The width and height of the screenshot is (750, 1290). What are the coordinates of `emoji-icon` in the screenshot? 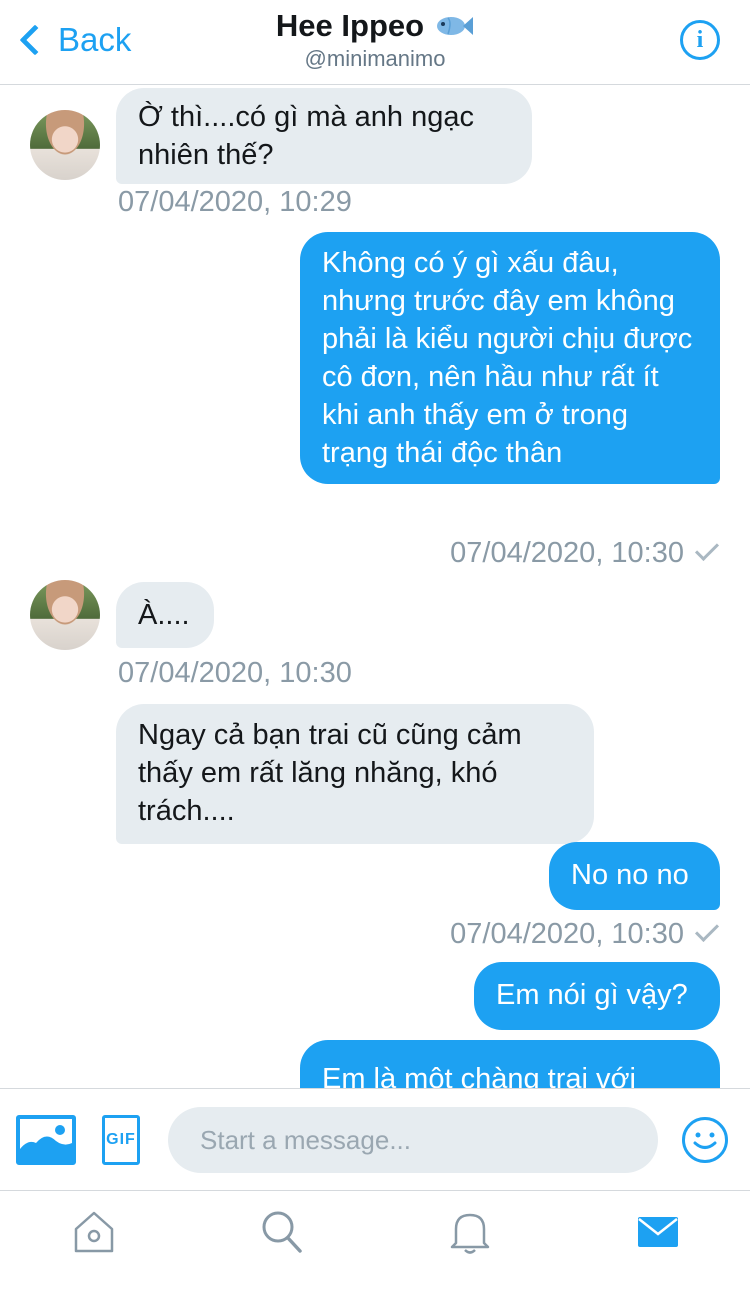 It's located at (705, 1140).